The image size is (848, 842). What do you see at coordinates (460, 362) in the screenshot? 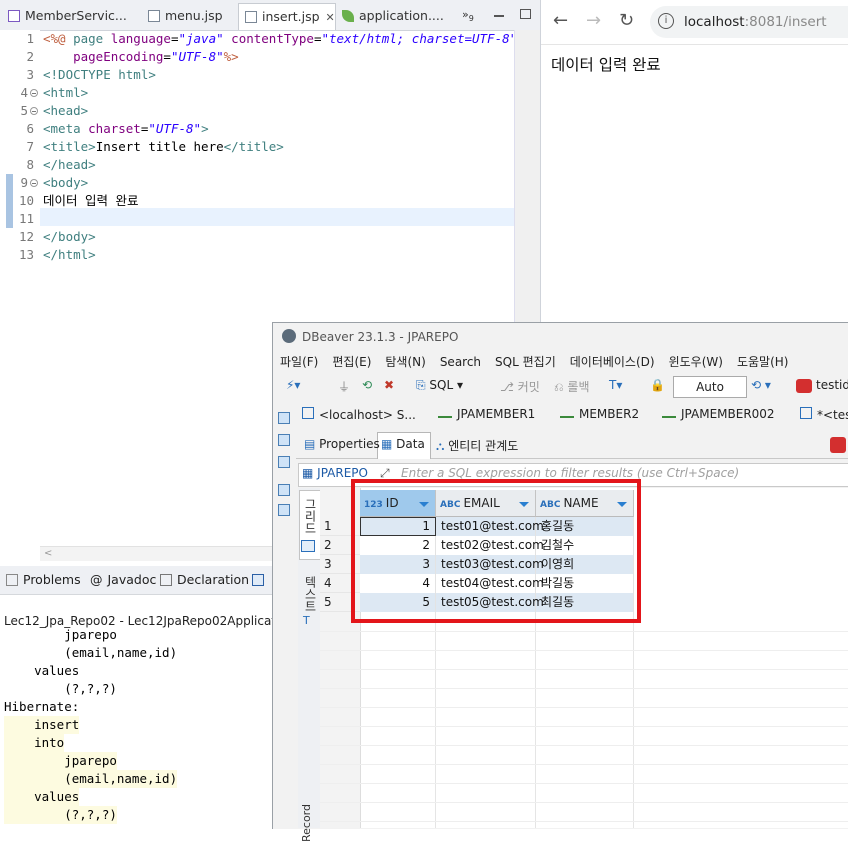
I see `menu-search: Search` at bounding box center [460, 362].